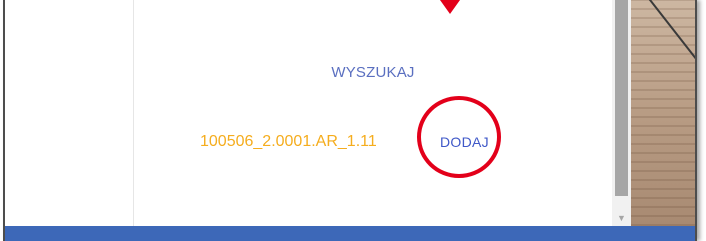 This screenshot has width=706, height=241. I want to click on bottom-bar, so click(350, 233).